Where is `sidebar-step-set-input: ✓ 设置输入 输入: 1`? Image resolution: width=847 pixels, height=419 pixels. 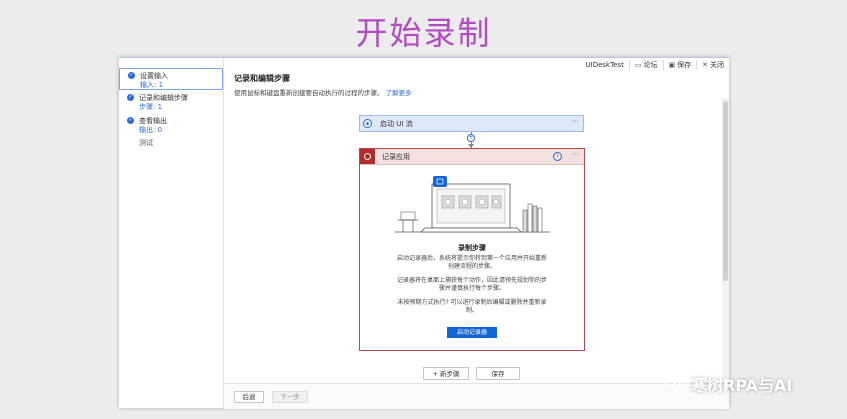
sidebar-step-set-input: ✓ 设置输入 输入: 1 is located at coordinates (171, 79).